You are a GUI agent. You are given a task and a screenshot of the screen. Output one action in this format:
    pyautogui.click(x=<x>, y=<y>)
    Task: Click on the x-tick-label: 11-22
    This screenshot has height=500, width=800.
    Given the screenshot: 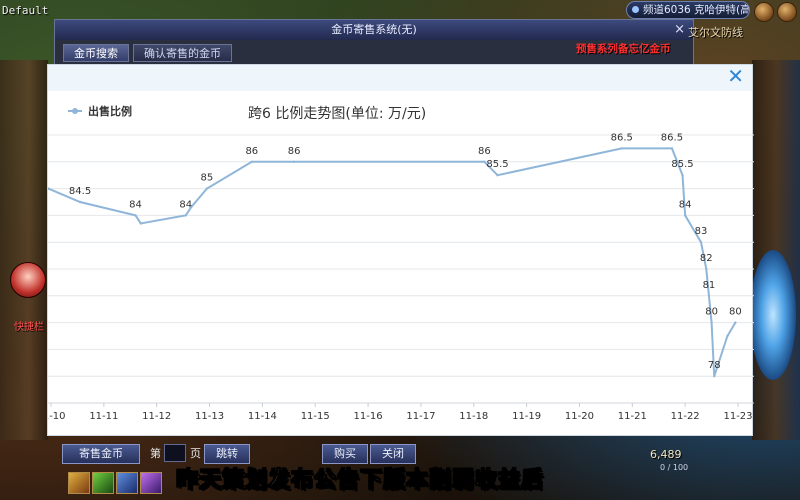 What is the action you would take?
    pyautogui.click(x=685, y=416)
    